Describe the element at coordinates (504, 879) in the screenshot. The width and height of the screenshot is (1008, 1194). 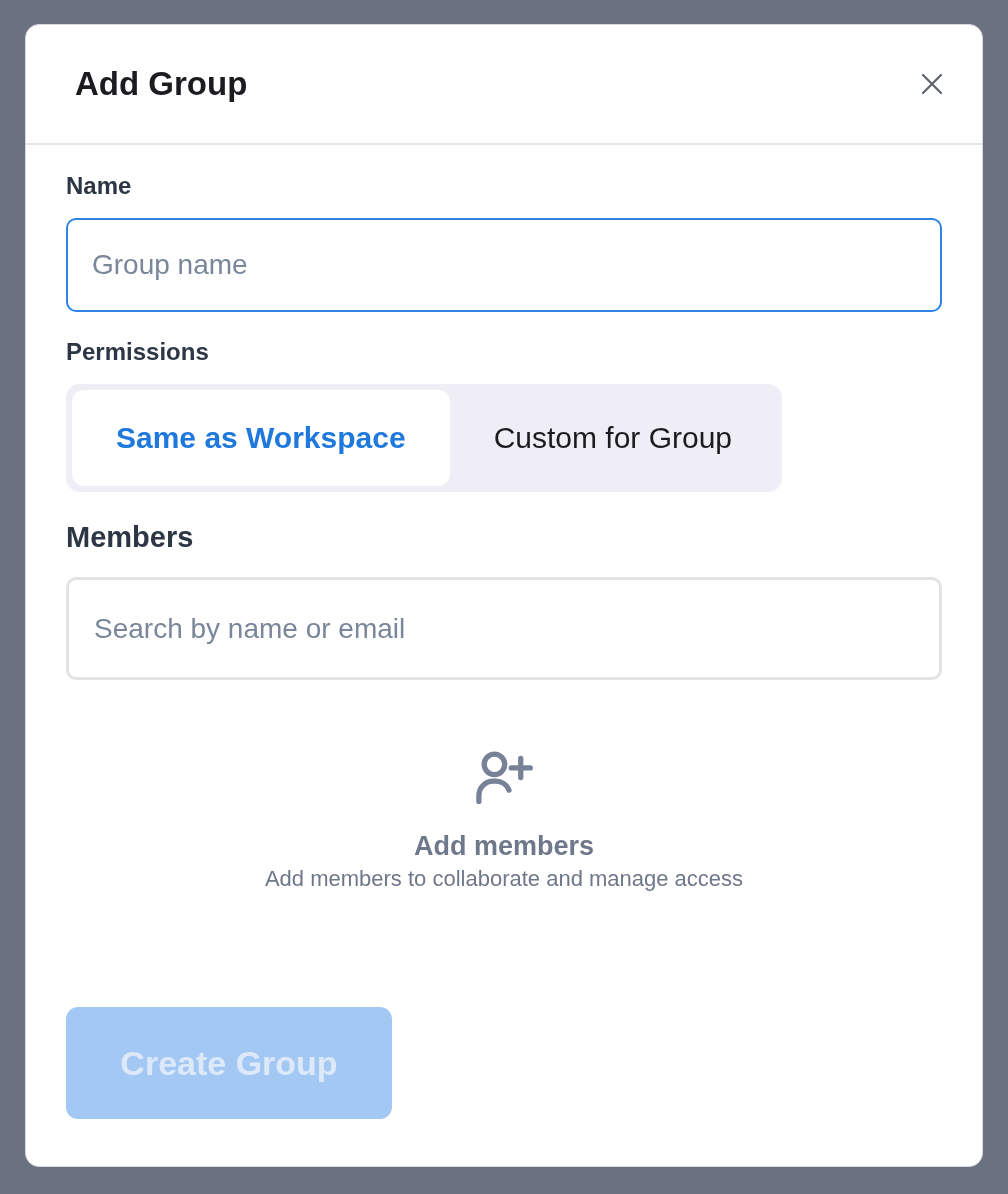
I see `empty-state-text: Add members to collaborate and manage access` at that location.